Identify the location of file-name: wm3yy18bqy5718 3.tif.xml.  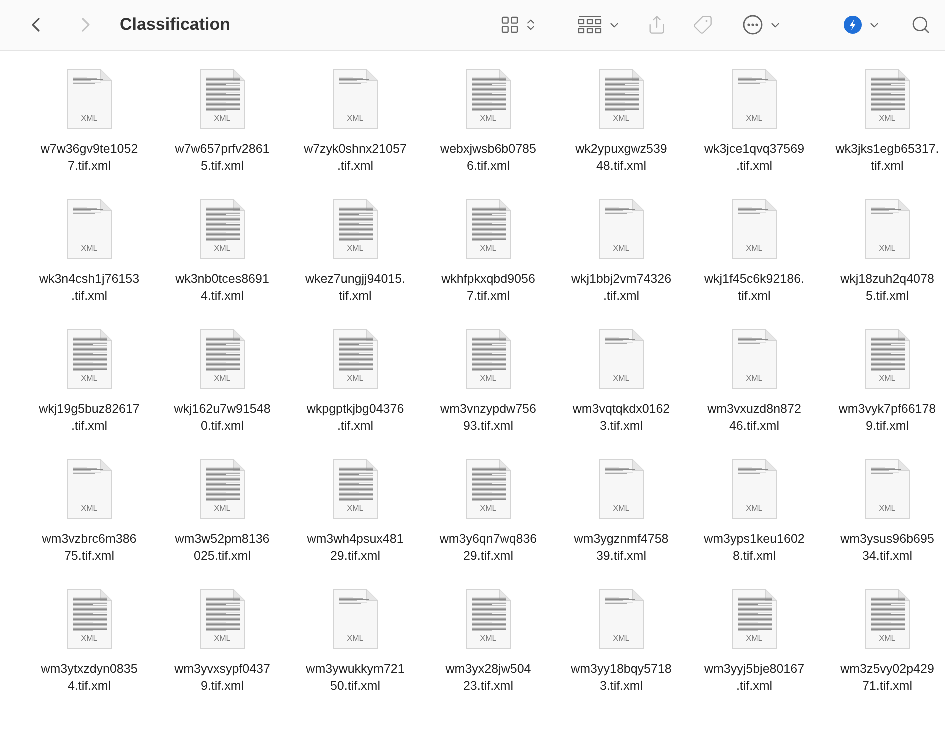
(621, 678).